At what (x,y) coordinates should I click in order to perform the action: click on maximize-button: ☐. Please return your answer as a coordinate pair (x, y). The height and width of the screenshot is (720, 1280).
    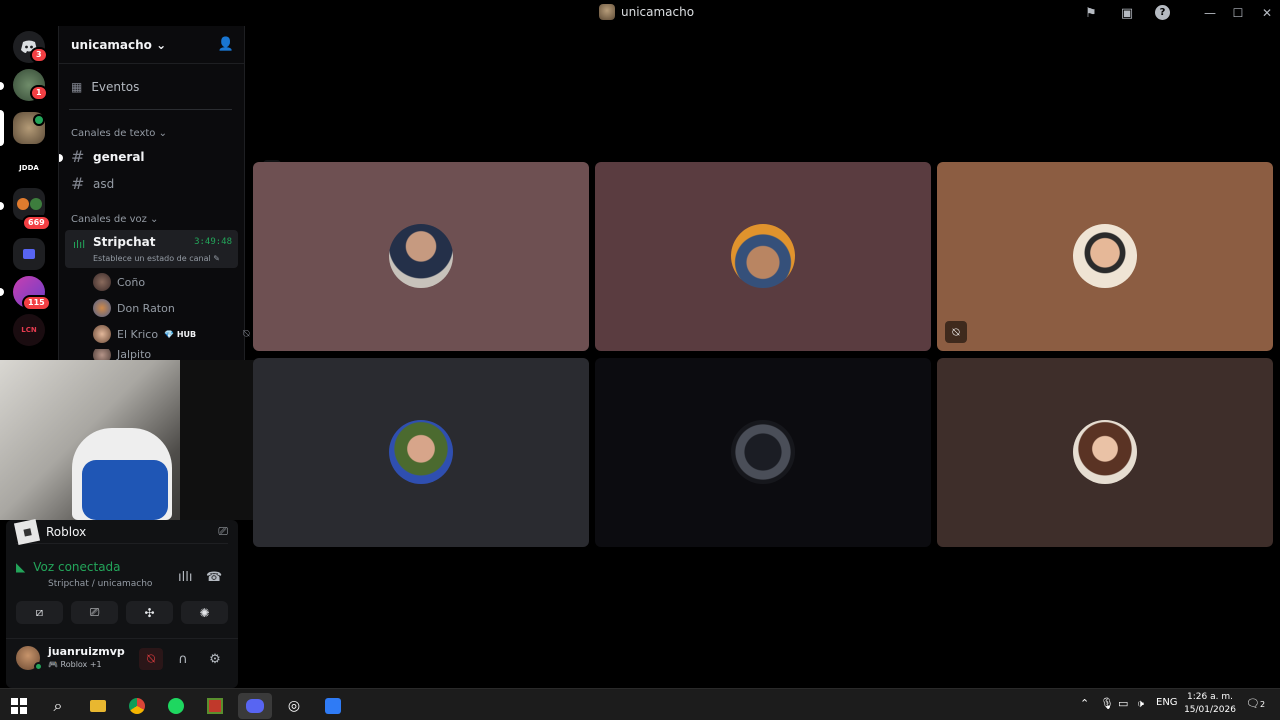
    Looking at the image, I should click on (1238, 13).